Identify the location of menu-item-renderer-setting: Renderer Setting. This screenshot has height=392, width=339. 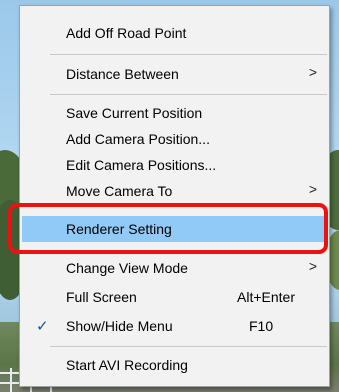
(174, 229).